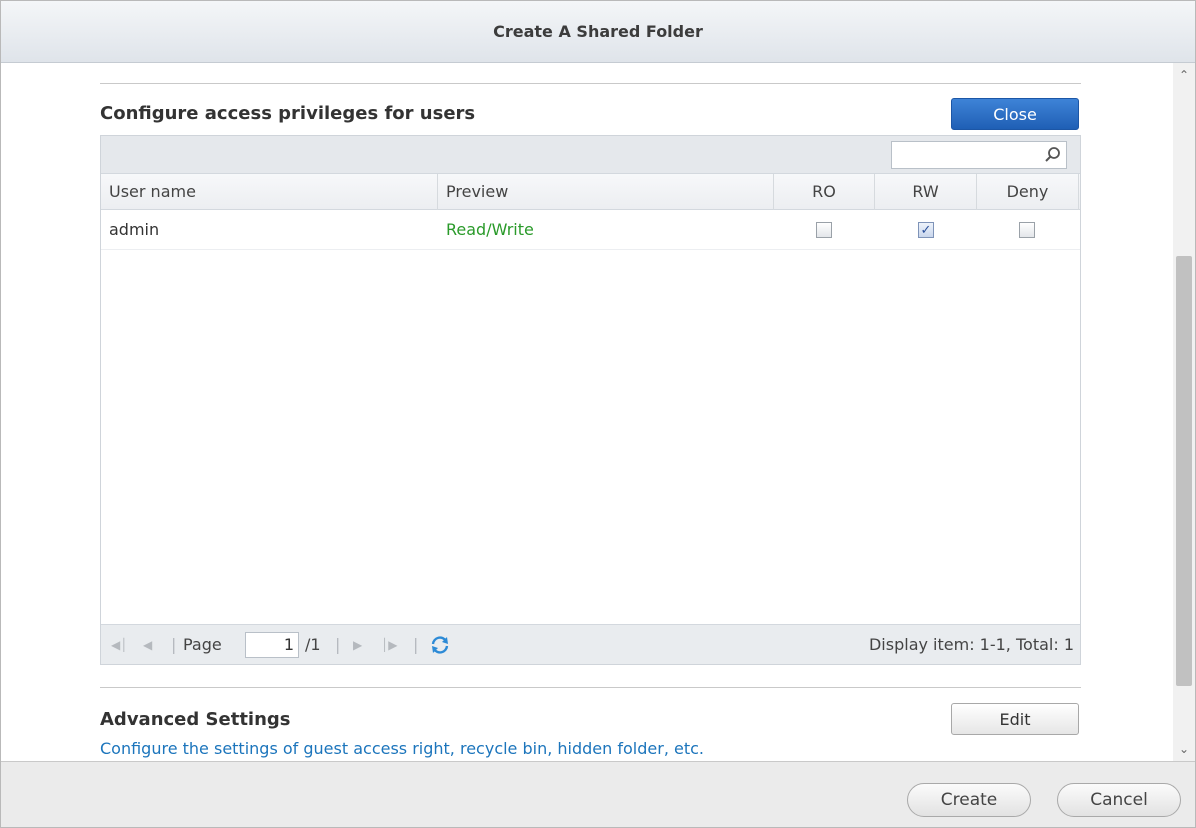 The width and height of the screenshot is (1196, 828). I want to click on column-header-user-name: User name, so click(269, 192).